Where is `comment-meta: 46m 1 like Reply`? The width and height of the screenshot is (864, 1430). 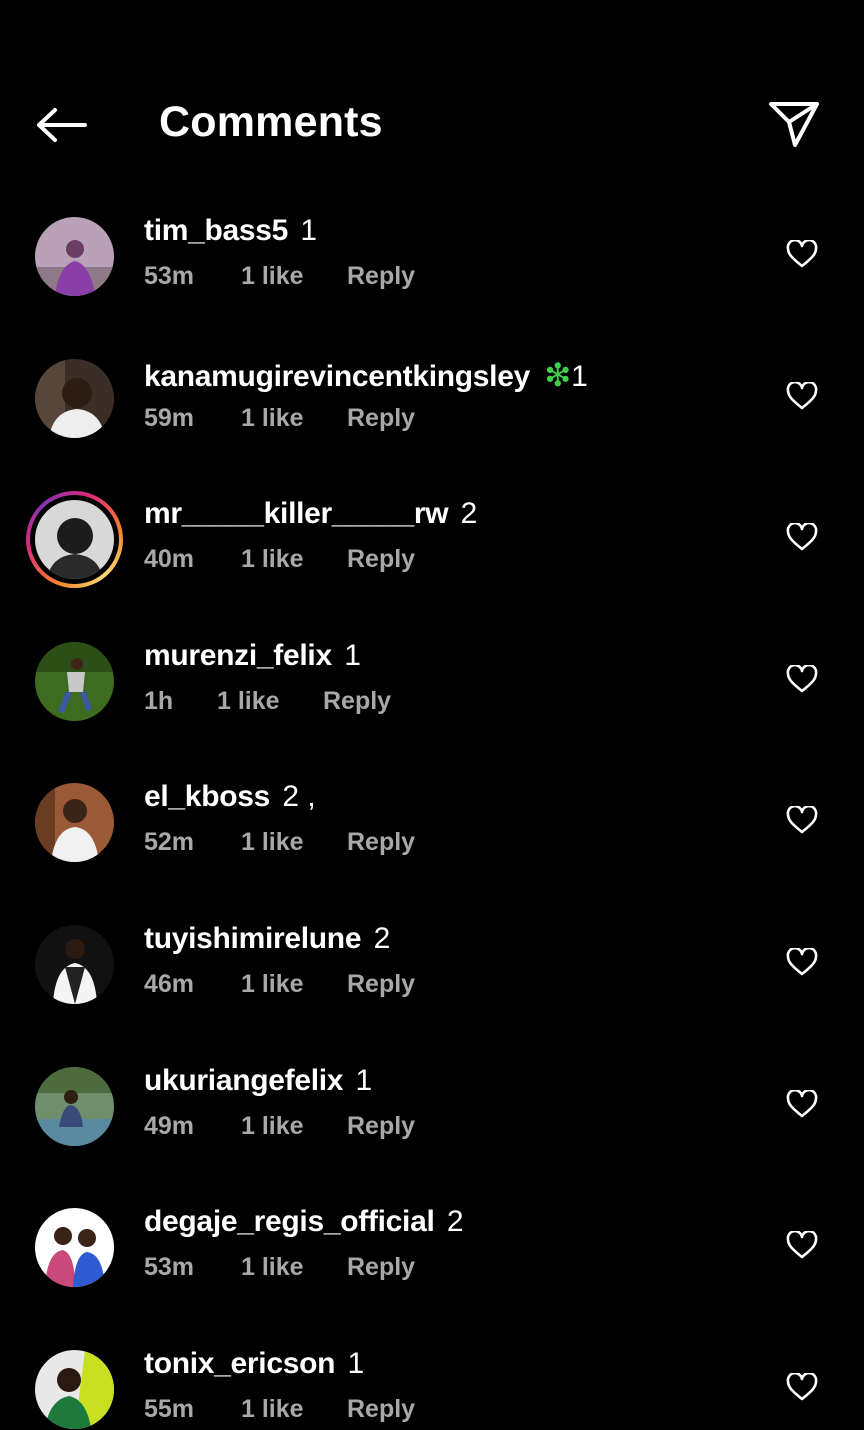
comment-meta: 46m 1 like Reply is located at coordinates (279, 984).